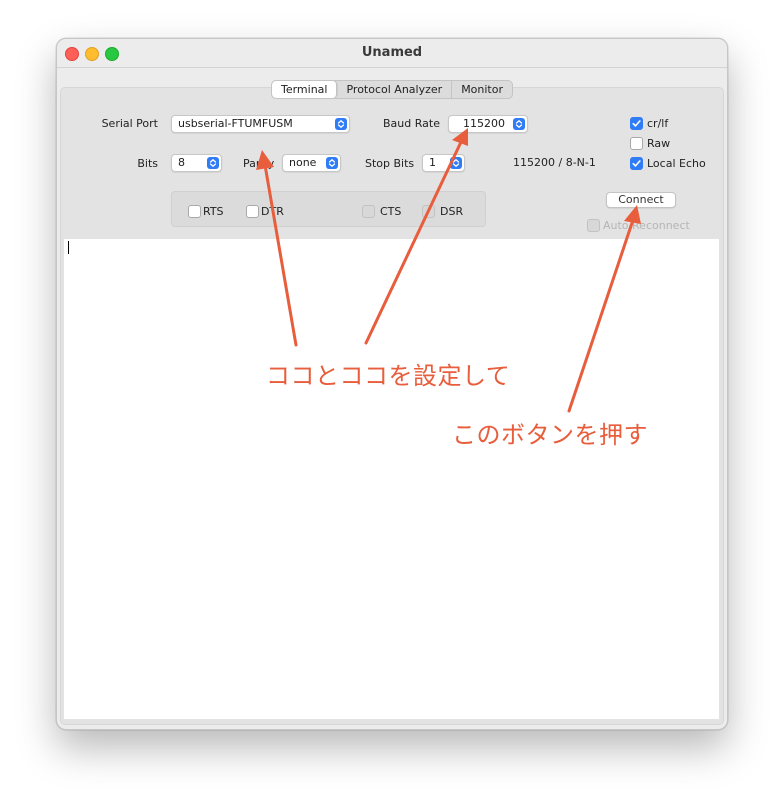 Image resolution: width=782 pixels, height=803 pixels. I want to click on cts-label: CTS, so click(391, 211).